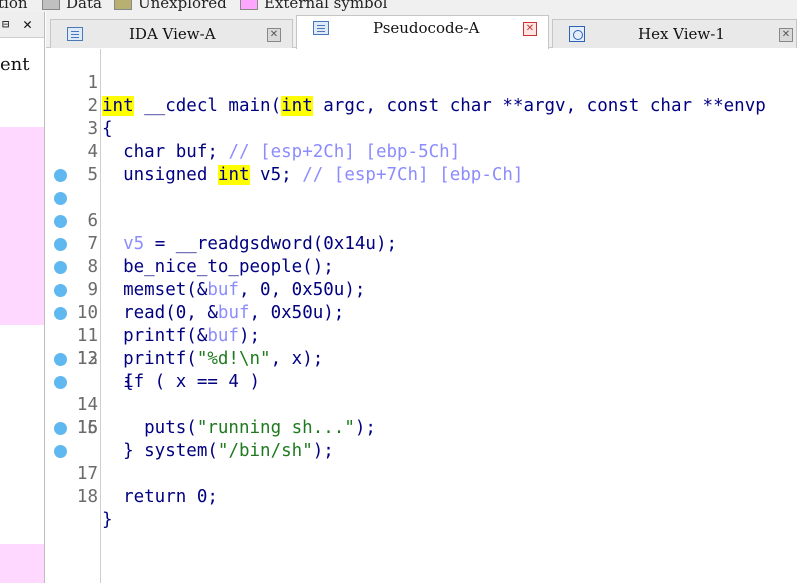 The width and height of the screenshot is (797, 583). Describe the element at coordinates (27, 24) in the screenshot. I see `close-icon: ✕` at that location.